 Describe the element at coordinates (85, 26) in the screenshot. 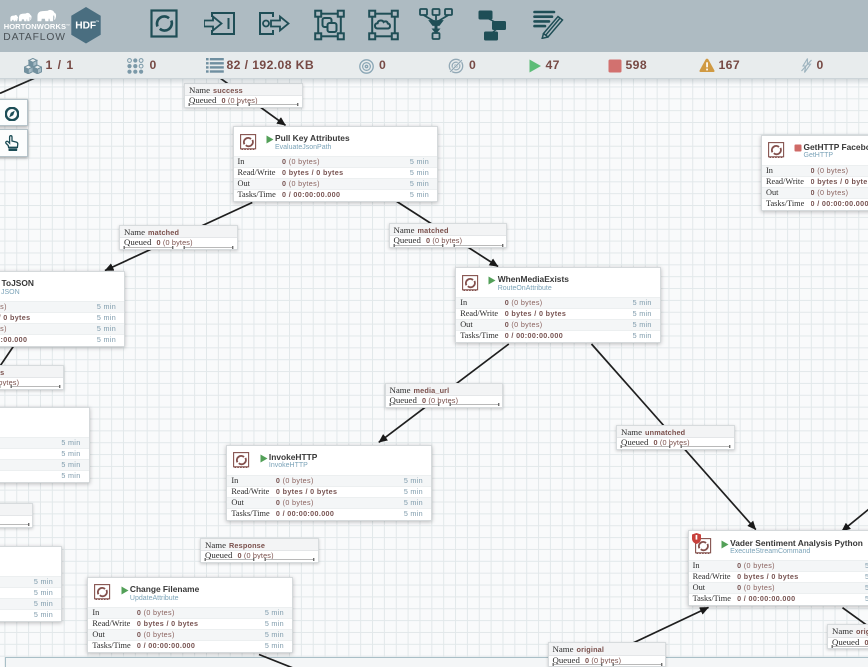

I see `svg-text: HDF` at that location.